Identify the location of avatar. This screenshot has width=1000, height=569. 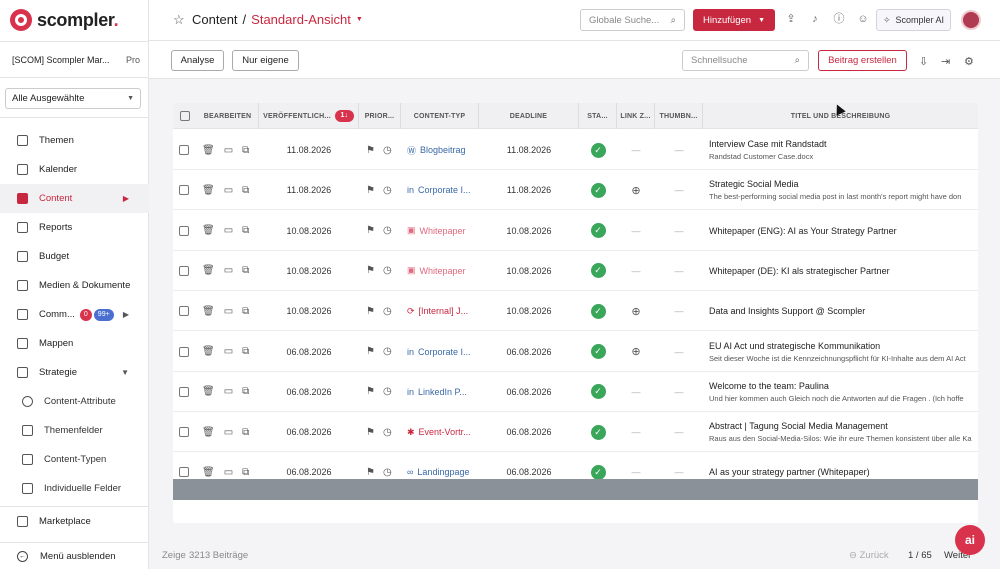
(971, 20).